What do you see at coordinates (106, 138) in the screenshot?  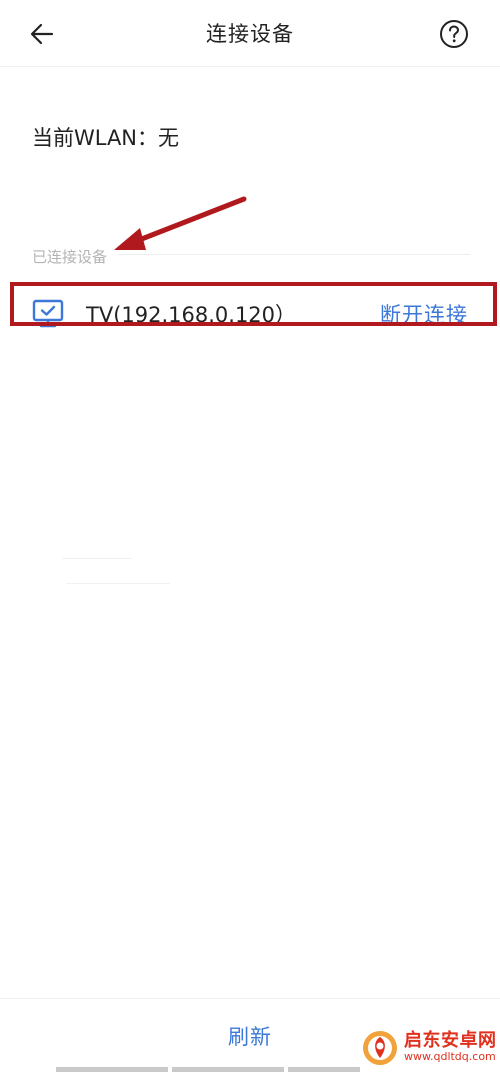 I see `current-wlan-text: 当前WLAN：无` at bounding box center [106, 138].